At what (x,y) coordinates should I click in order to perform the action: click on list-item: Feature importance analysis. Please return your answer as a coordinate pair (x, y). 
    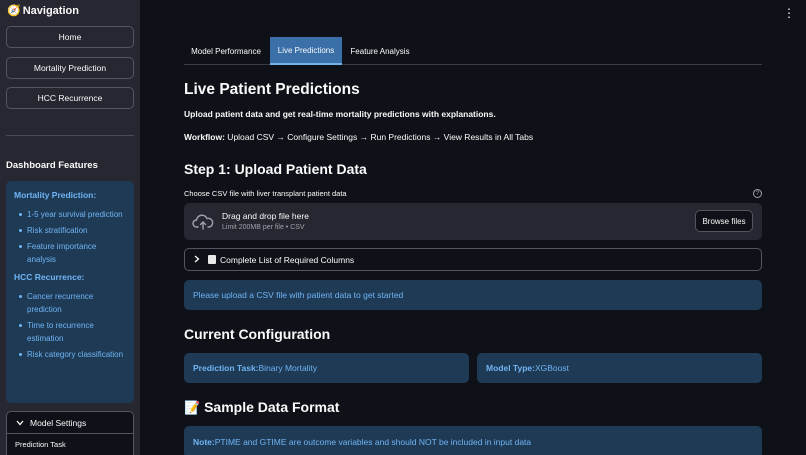
    Looking at the image, I should click on (70, 253).